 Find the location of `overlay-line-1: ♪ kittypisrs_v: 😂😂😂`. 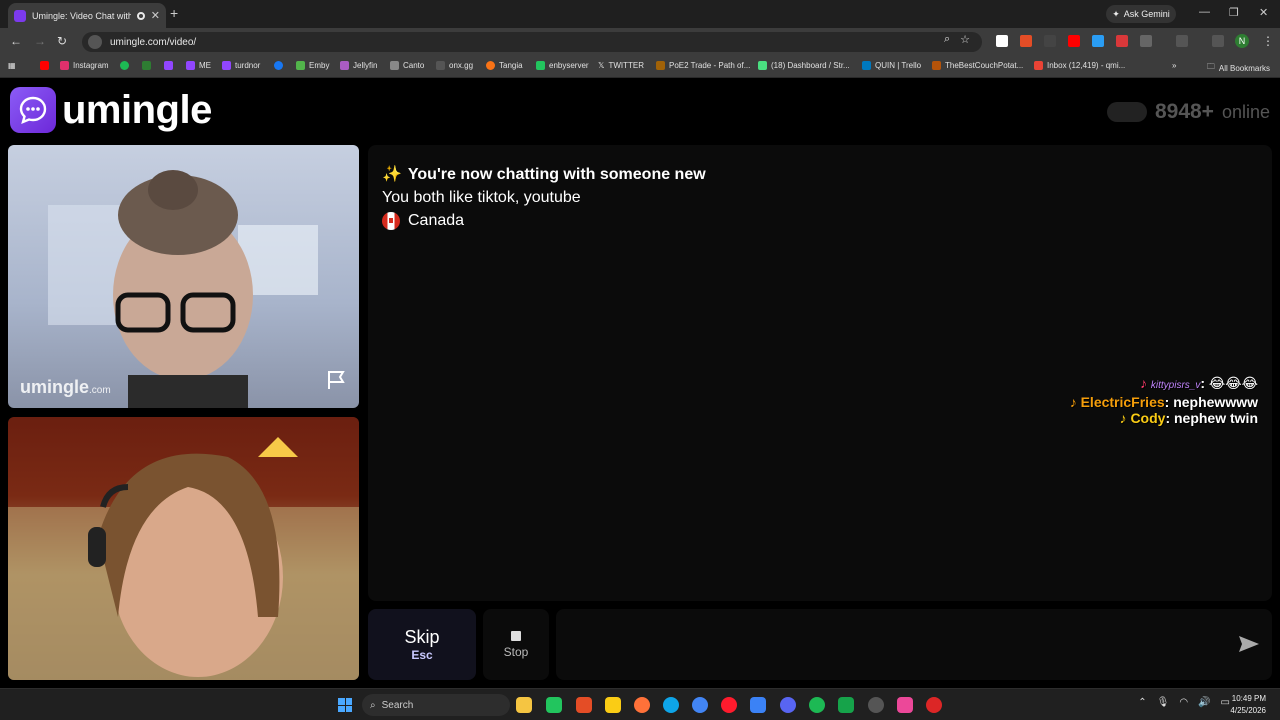

overlay-line-1: ♪ kittypisrs_v: 😂😂😂 is located at coordinates (1164, 384).